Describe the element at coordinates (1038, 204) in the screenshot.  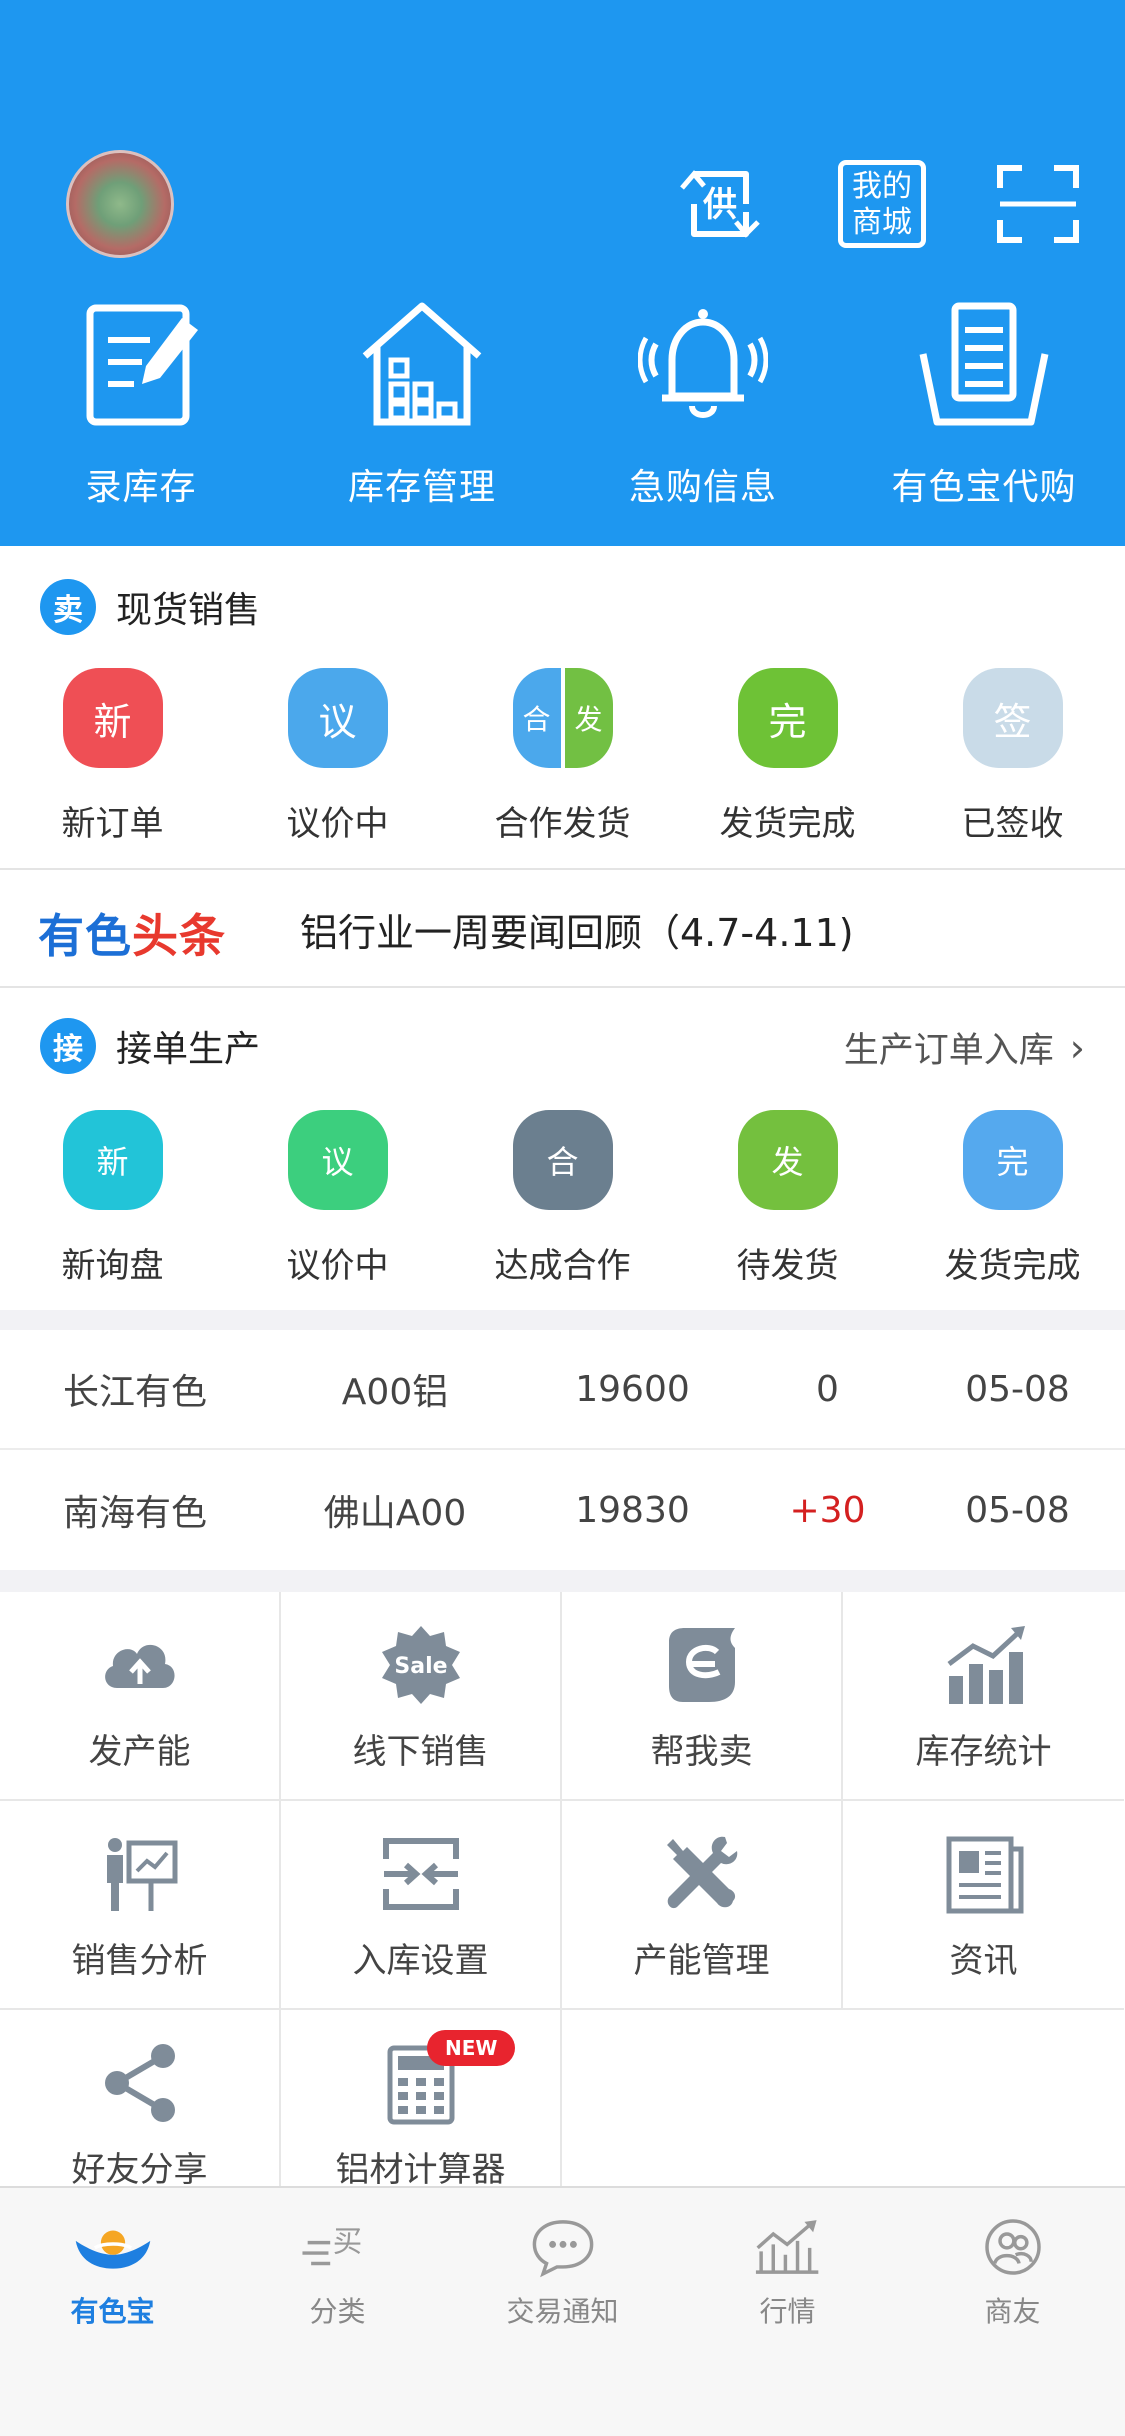
I see `scan-icon` at that location.